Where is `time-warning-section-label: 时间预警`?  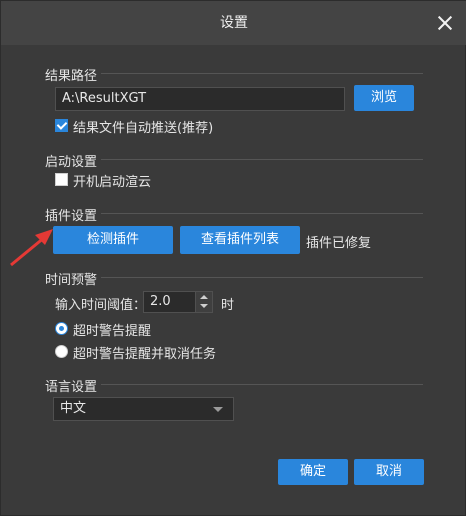 time-warning-section-label: 时间预警 is located at coordinates (71, 280).